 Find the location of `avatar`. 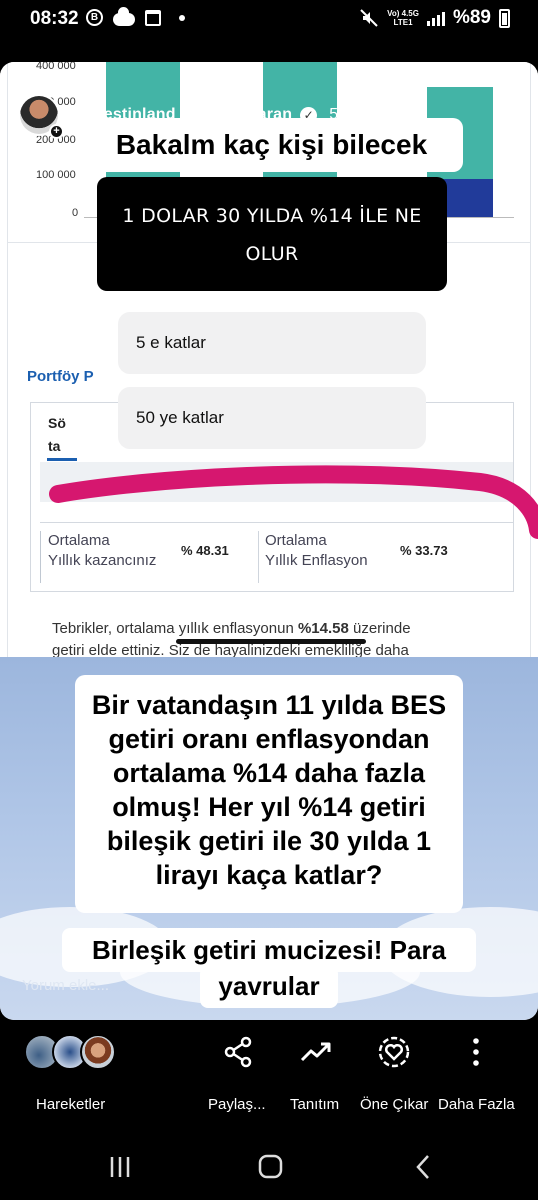

avatar is located at coordinates (98, 1052).